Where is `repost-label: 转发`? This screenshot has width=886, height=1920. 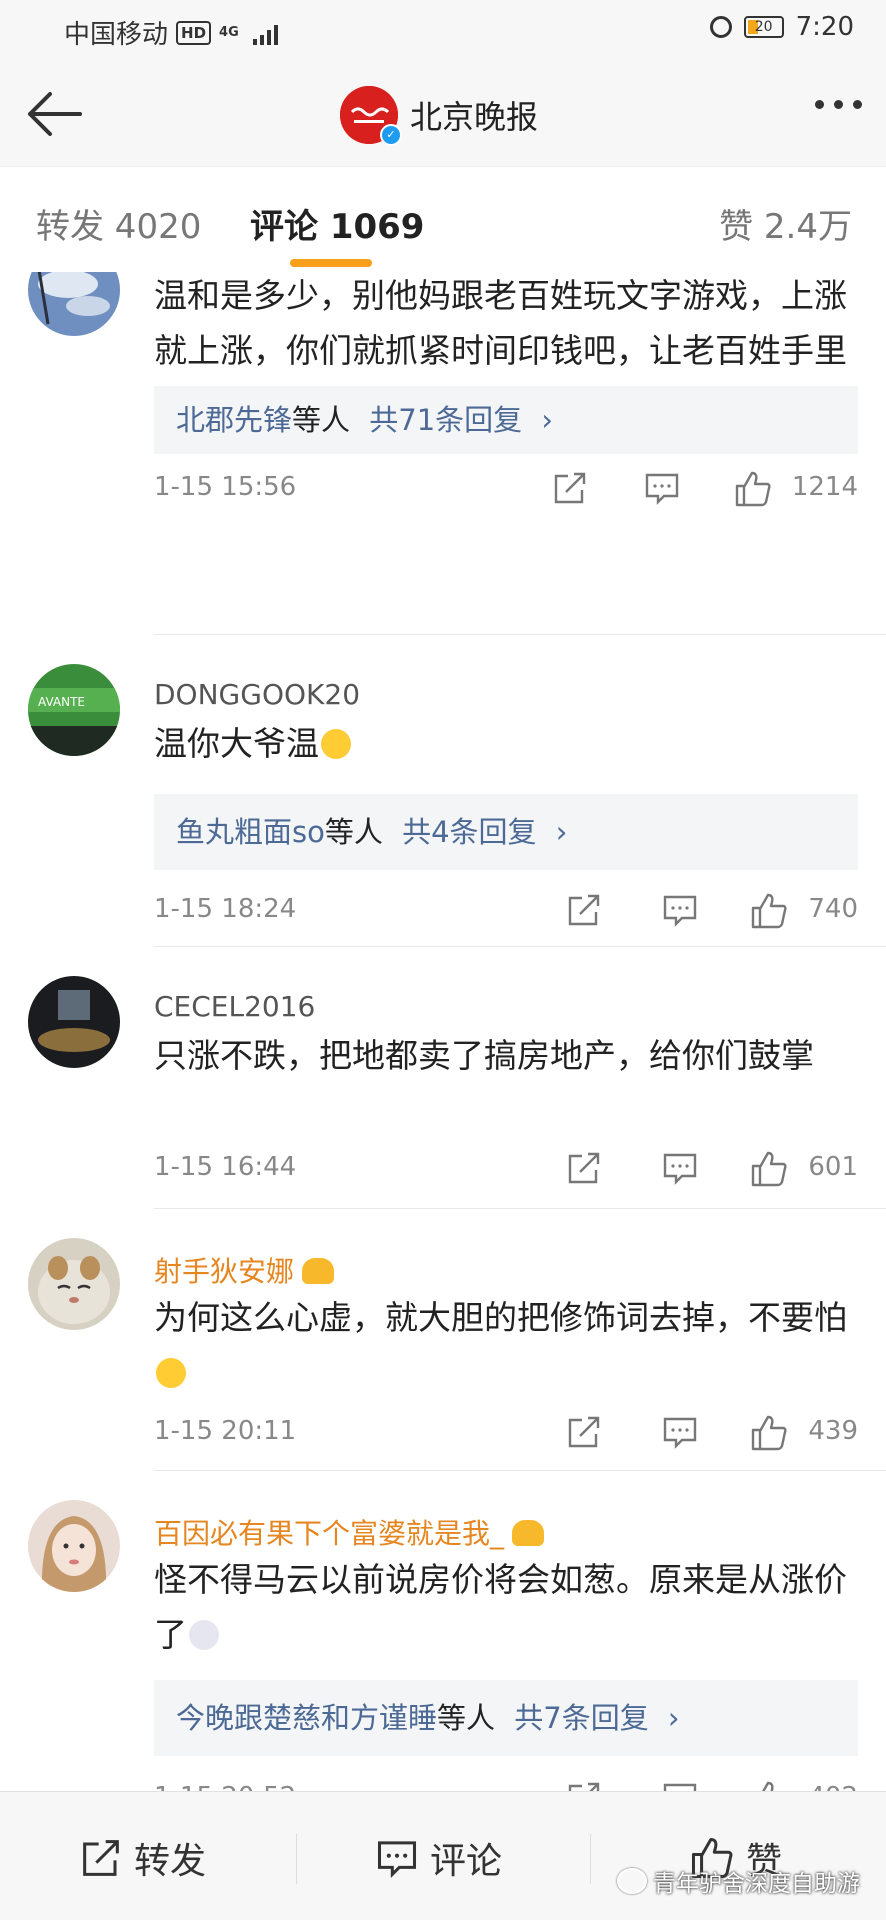
repost-label: 转发 is located at coordinates (170, 1861).